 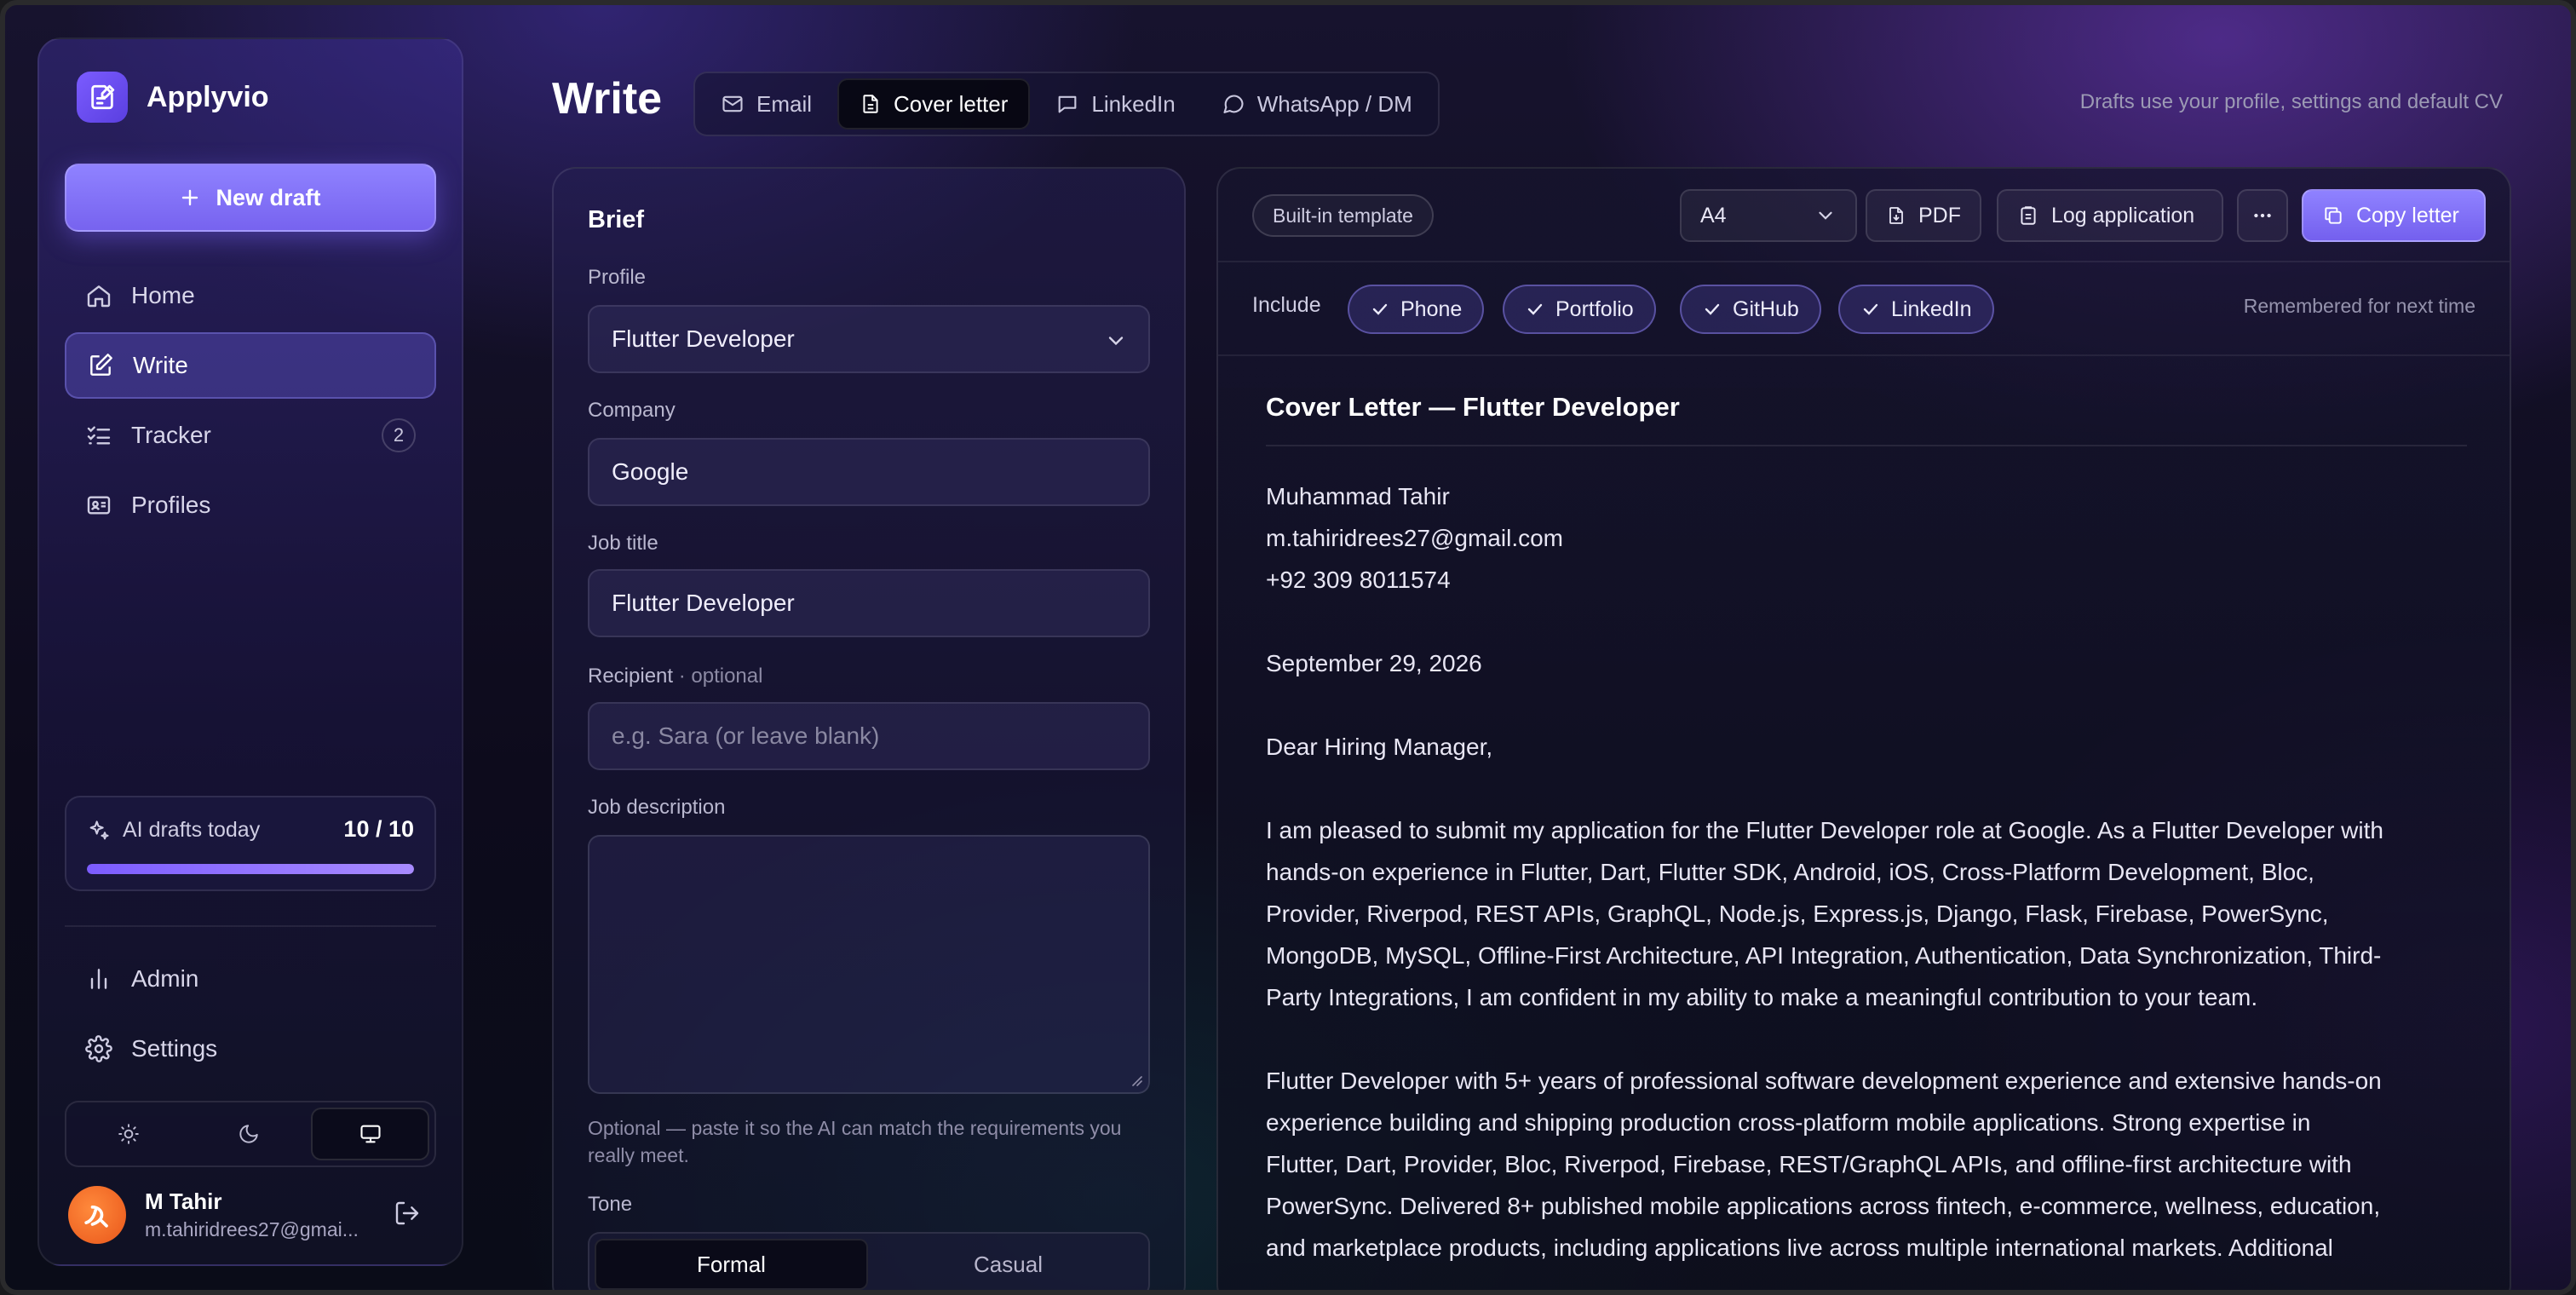 I want to click on sidebar-item-settings: Settings, so click(x=251, y=1049).